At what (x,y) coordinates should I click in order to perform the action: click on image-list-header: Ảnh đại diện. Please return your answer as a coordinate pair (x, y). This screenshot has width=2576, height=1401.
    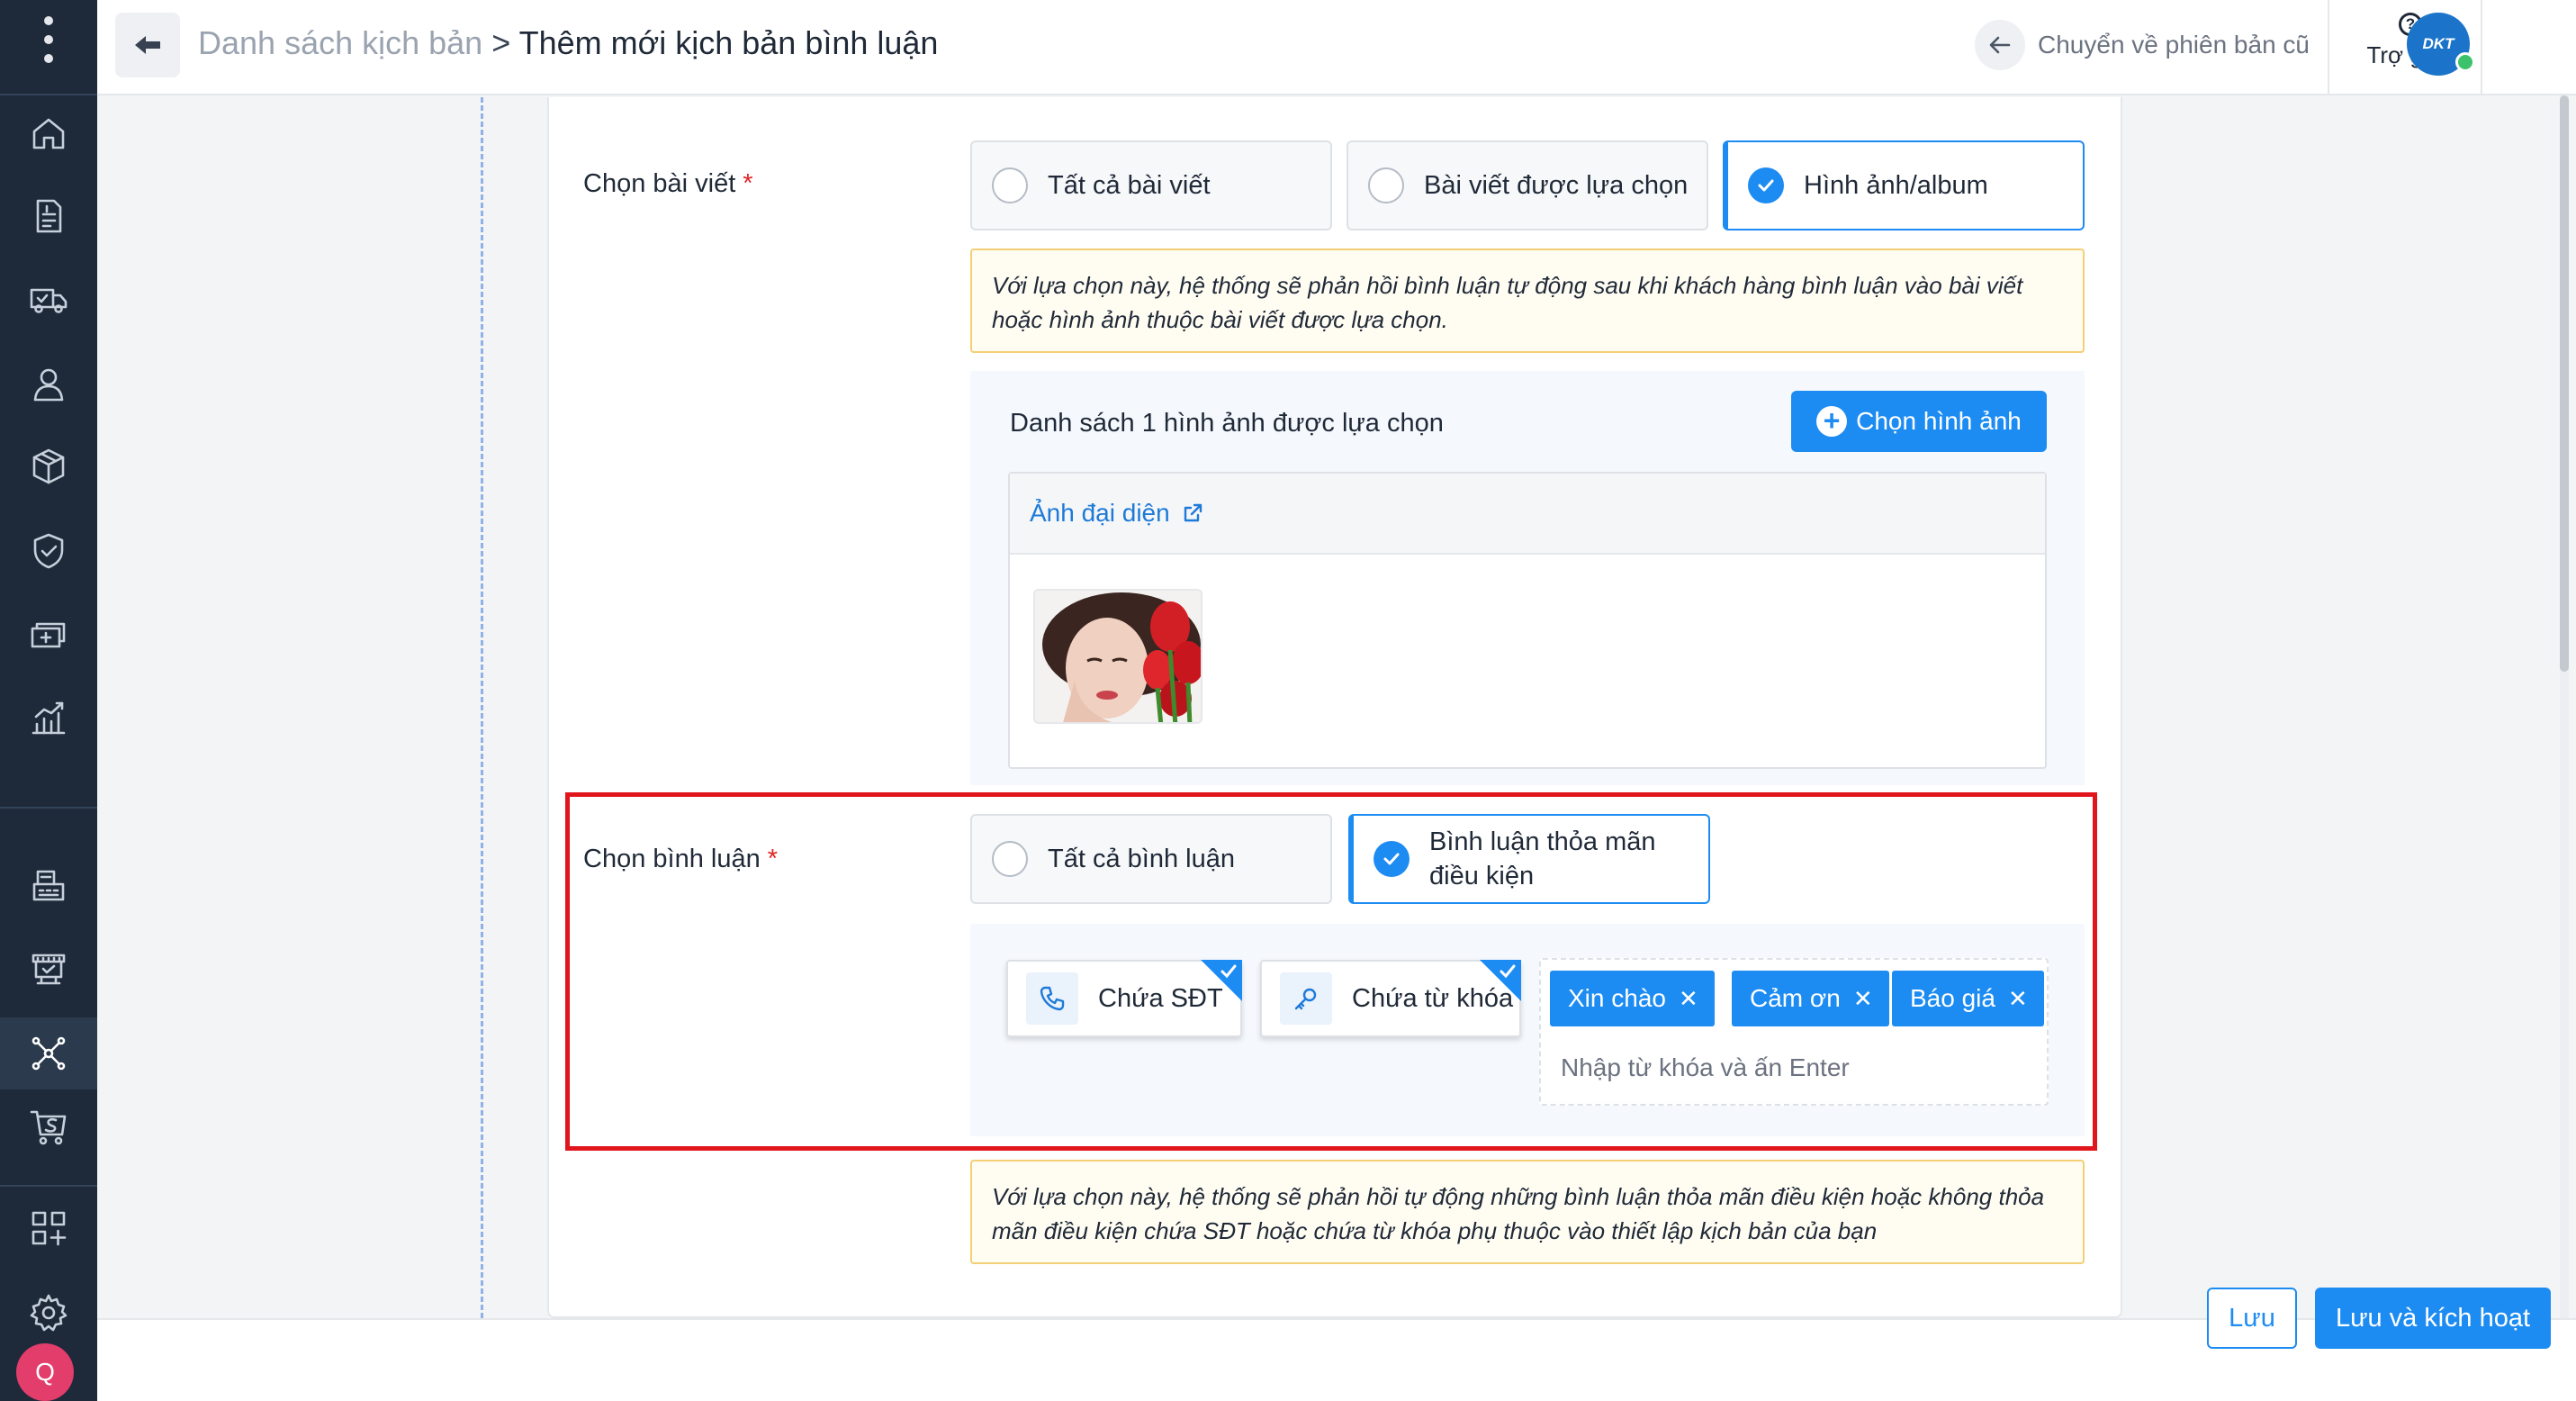
    Looking at the image, I should click on (1527, 514).